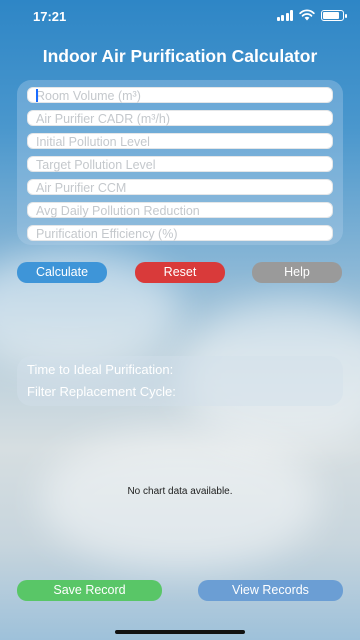  Describe the element at coordinates (89, 590) in the screenshot. I see `save-record-button: Save Record` at that location.